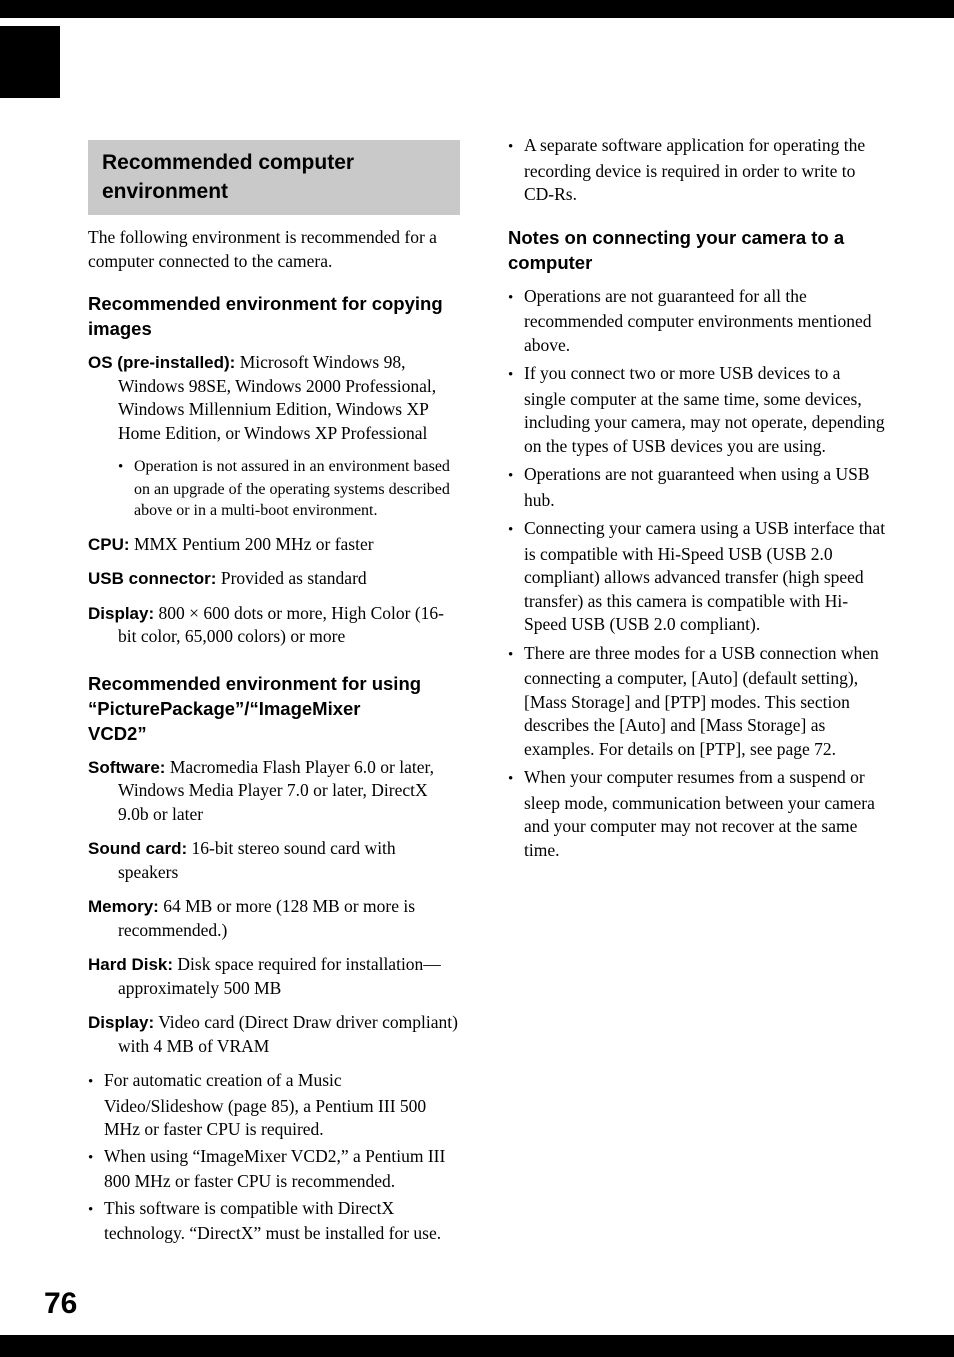 This screenshot has width=954, height=1357. What do you see at coordinates (224, 708) in the screenshot?
I see `heading-picturepackage-line2: “PicturePackage”/“ImageMixer` at bounding box center [224, 708].